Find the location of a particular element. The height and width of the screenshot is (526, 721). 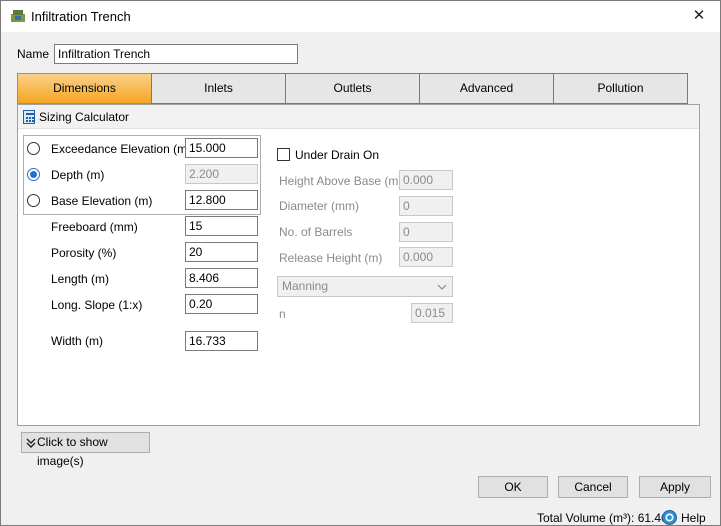

diameter-label: Diameter (mm) is located at coordinates (319, 206).